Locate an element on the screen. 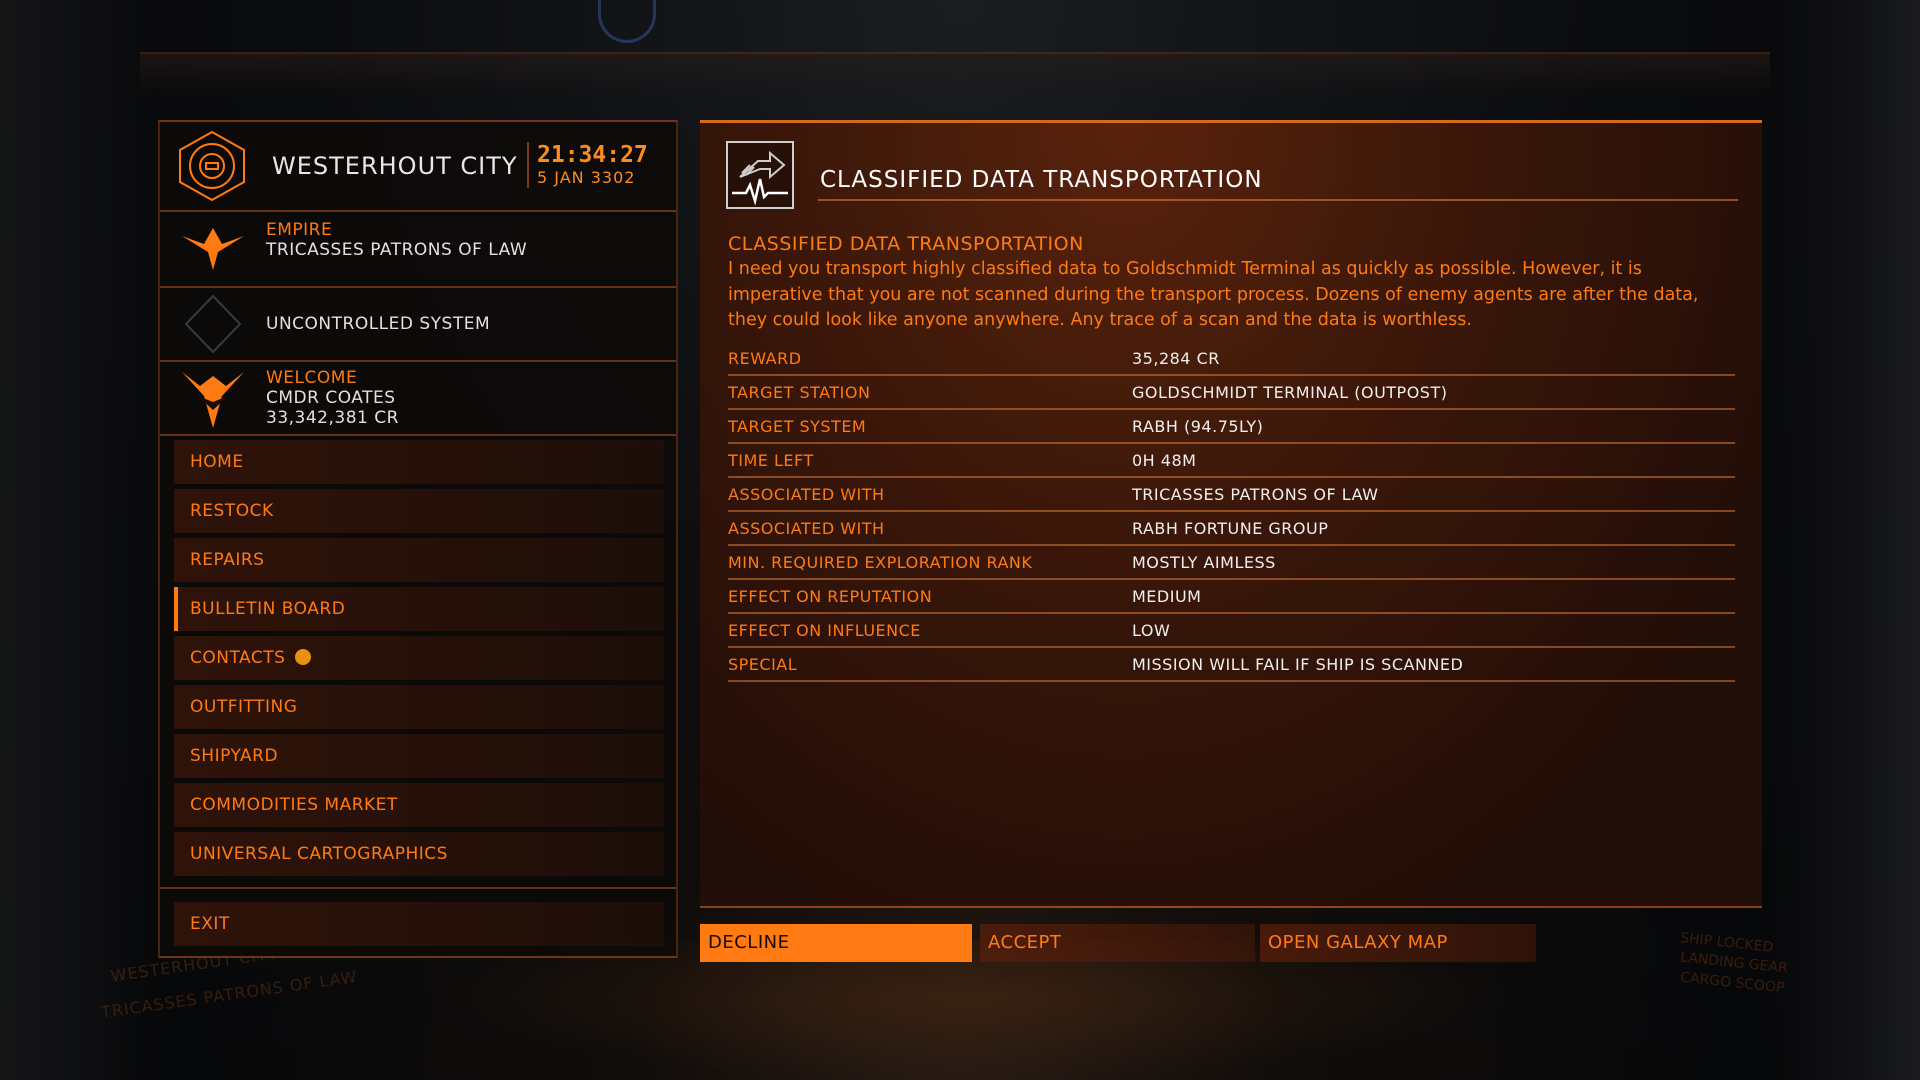  detail-label: SPECIAL is located at coordinates (763, 664).